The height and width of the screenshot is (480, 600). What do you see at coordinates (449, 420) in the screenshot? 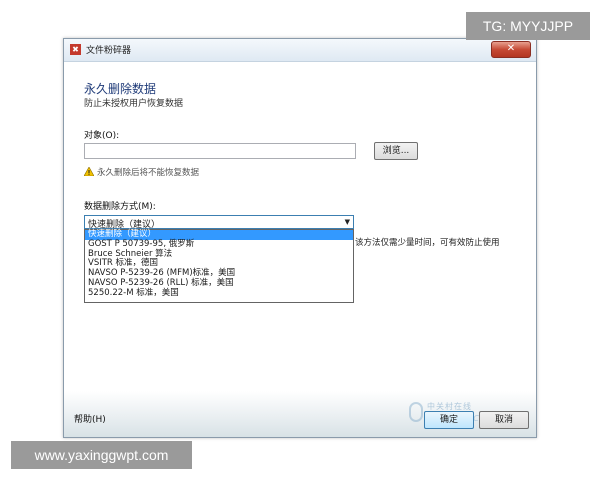
I see `ok-button: 确定` at bounding box center [449, 420].